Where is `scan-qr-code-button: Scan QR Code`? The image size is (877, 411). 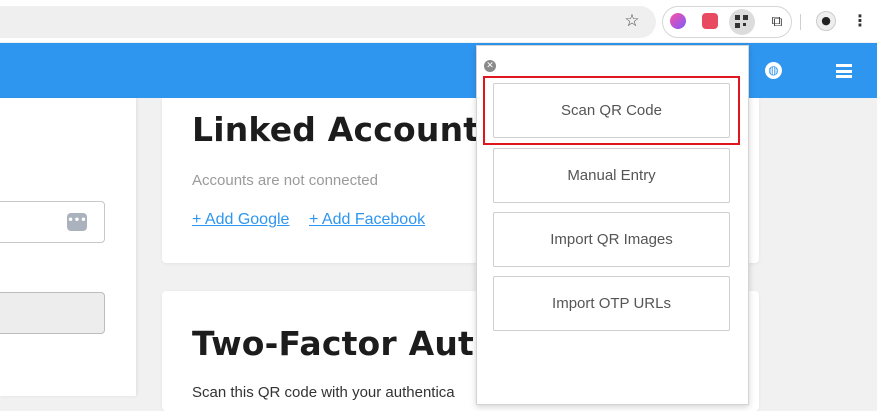
scan-qr-code-button: Scan QR Code is located at coordinates (611, 110).